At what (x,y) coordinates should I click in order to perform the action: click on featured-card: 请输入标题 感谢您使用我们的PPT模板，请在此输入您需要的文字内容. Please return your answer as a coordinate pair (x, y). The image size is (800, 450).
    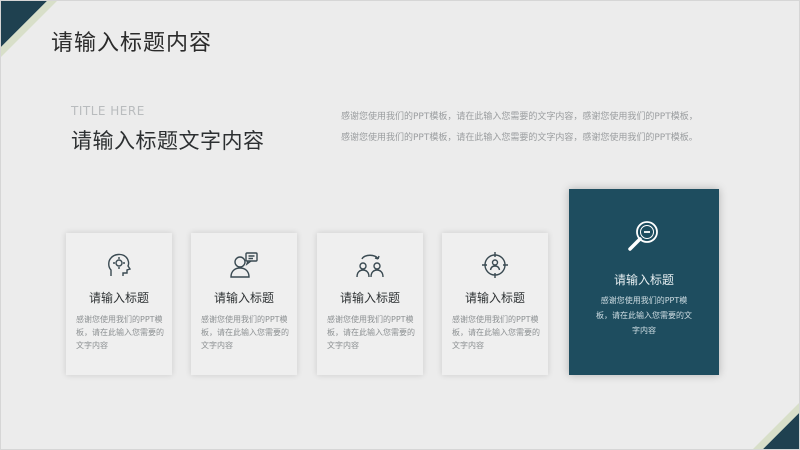
    Looking at the image, I should click on (644, 282).